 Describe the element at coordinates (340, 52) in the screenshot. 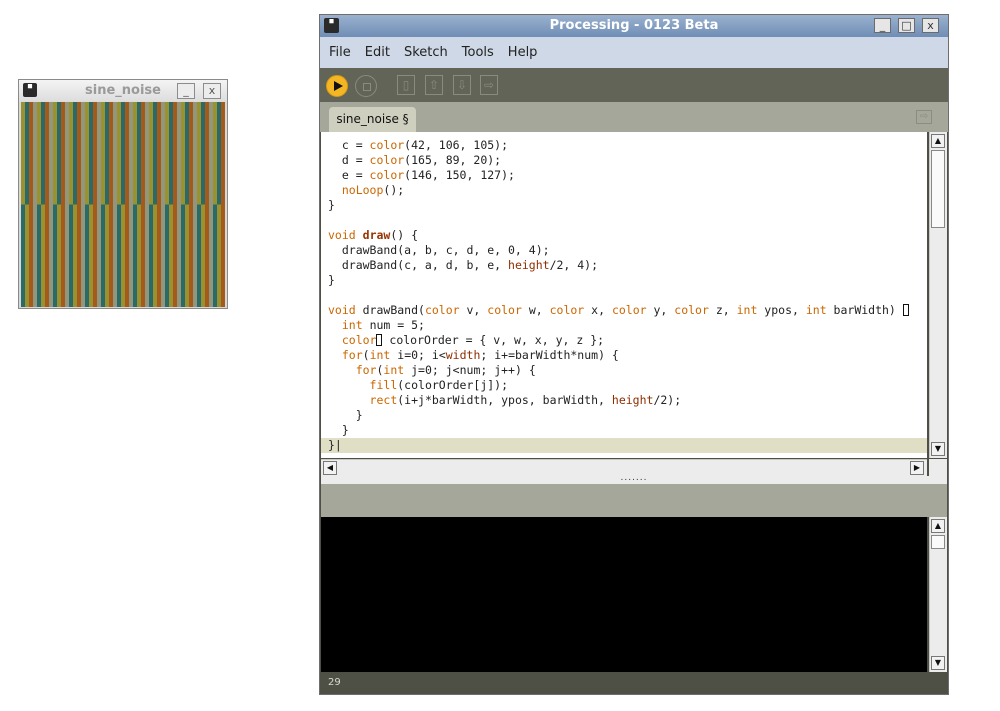

I see `menu-file: File` at that location.